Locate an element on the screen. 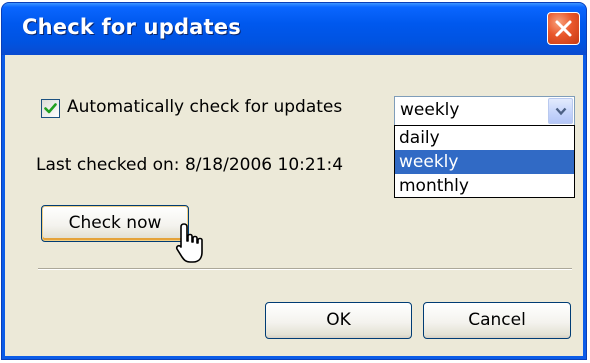 The width and height of the screenshot is (590, 363). cancel-button: Cancel is located at coordinates (497, 320).